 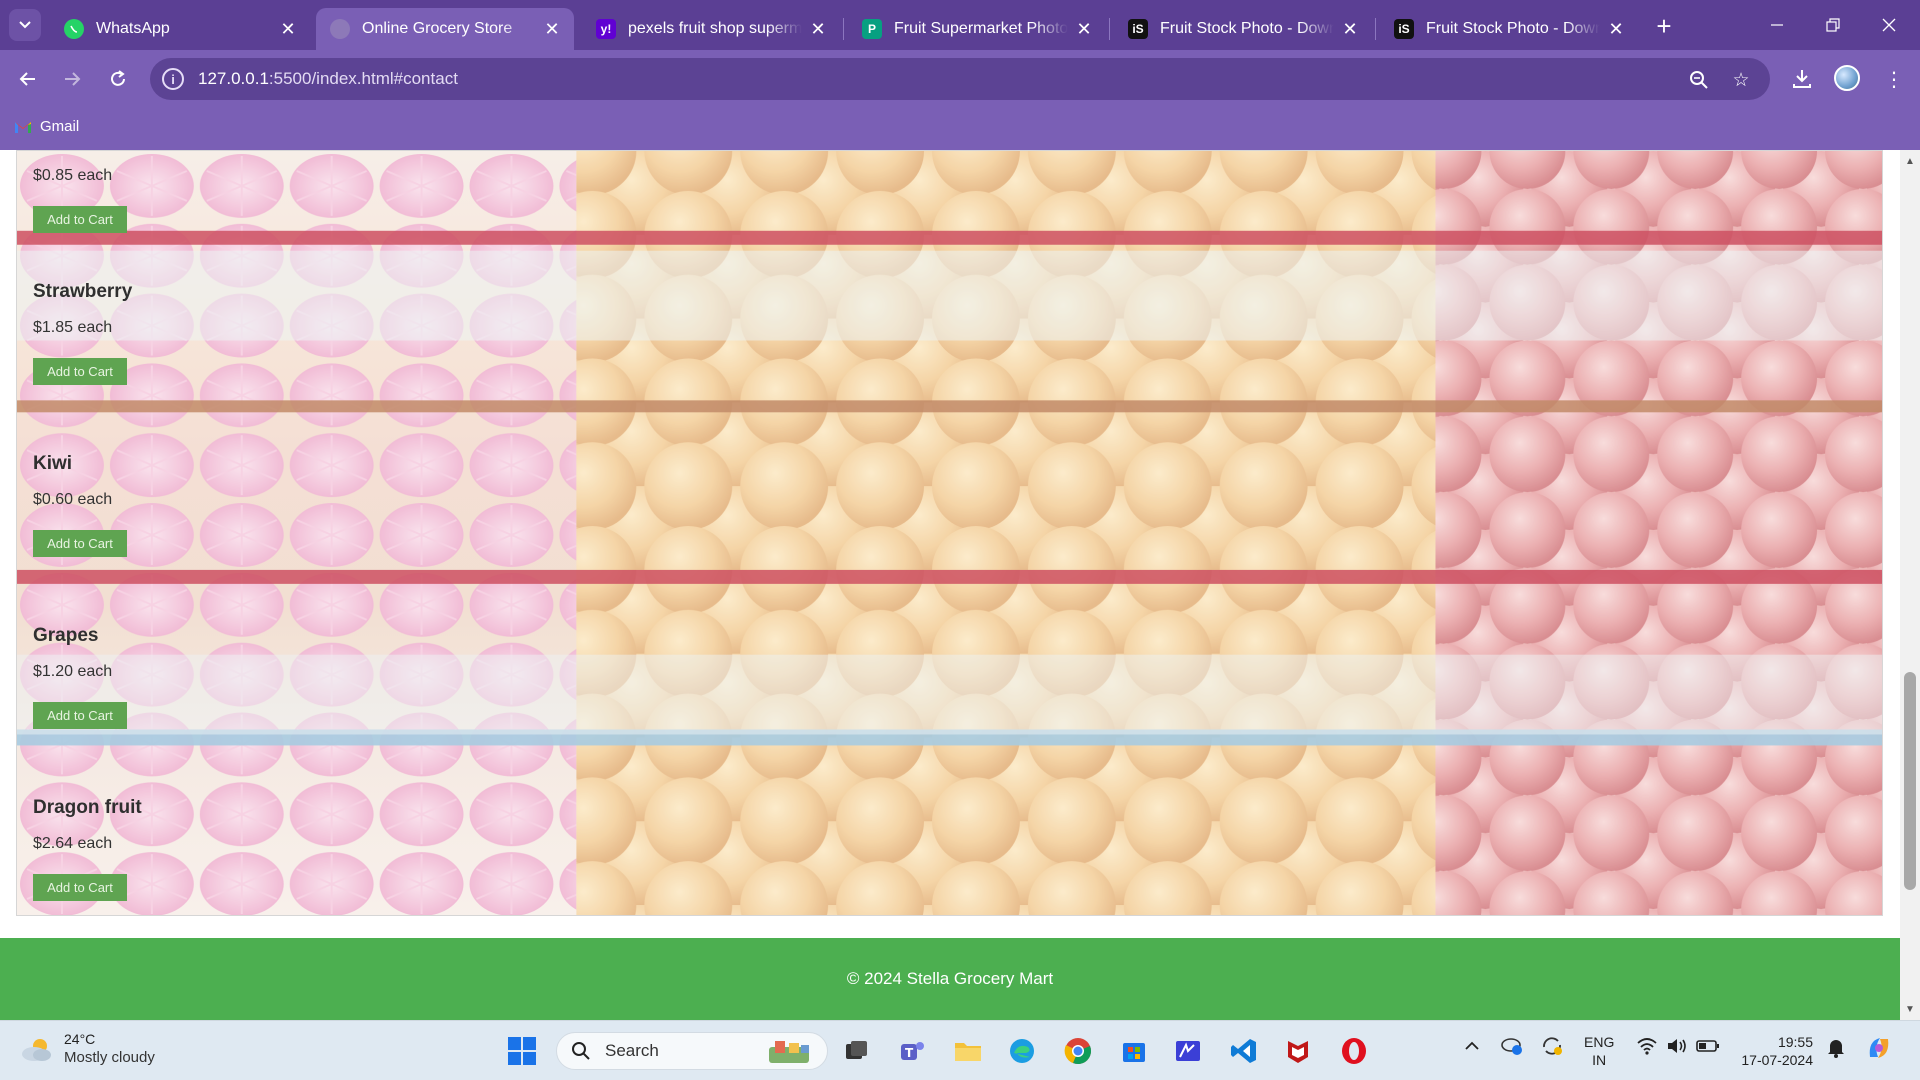 What do you see at coordinates (1512, 1048) in the screenshot?
I see `onedrive-status-icon` at bounding box center [1512, 1048].